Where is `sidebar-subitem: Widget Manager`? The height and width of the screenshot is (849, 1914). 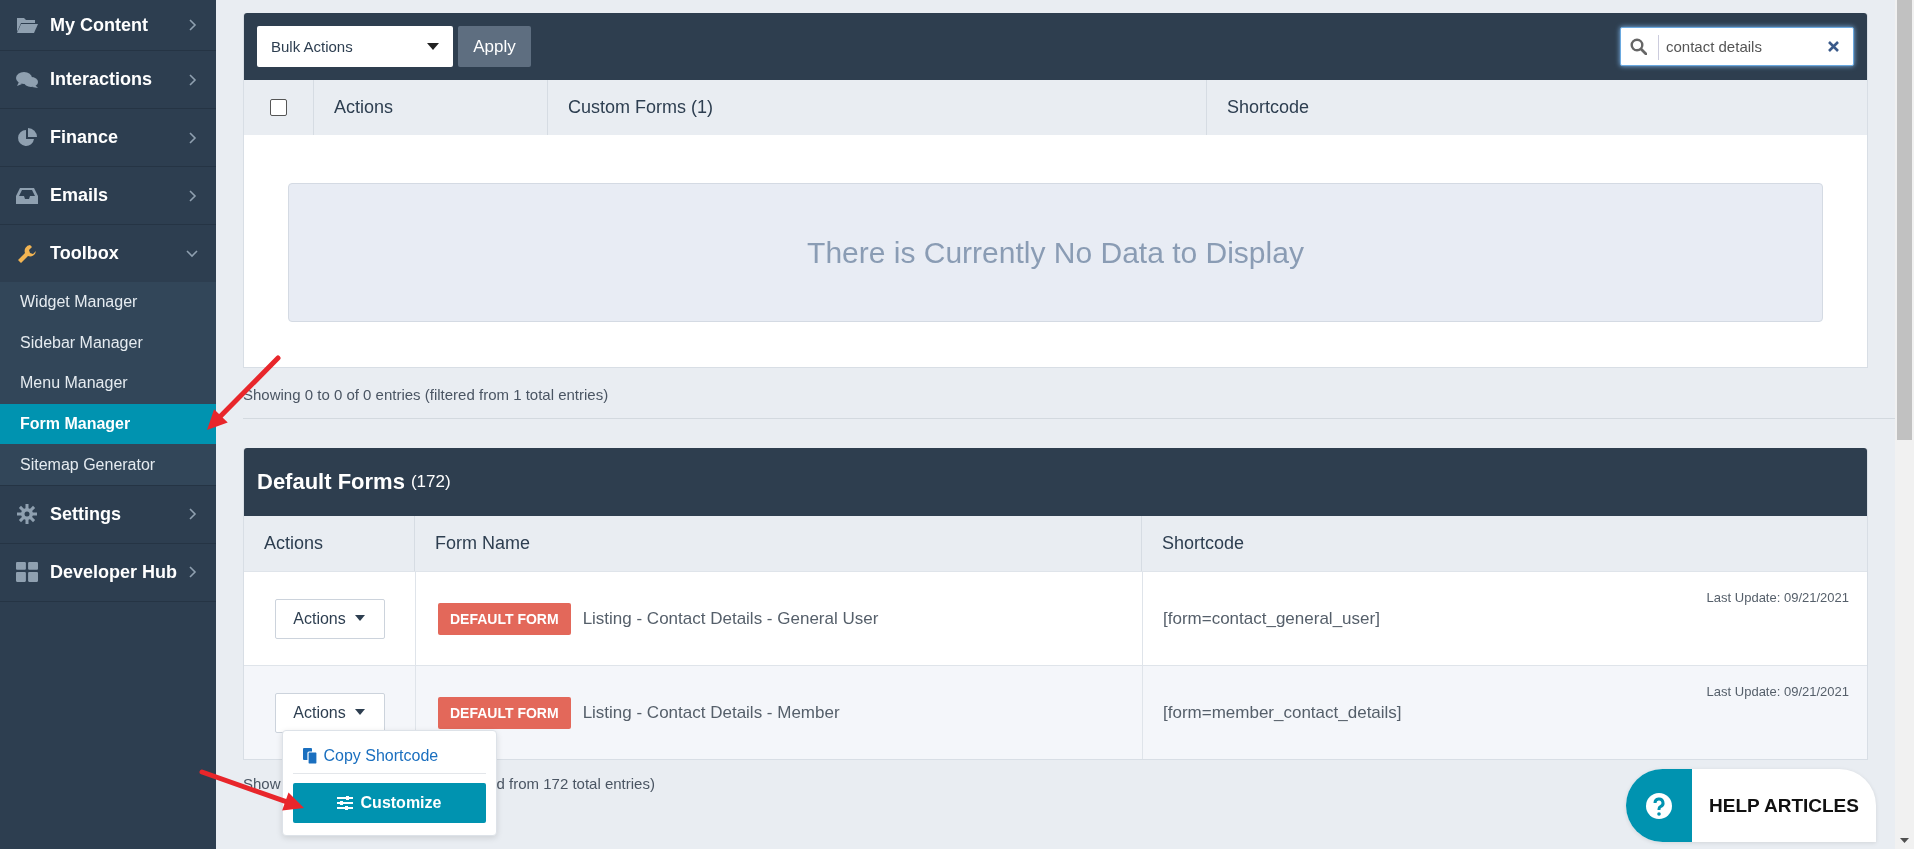 sidebar-subitem: Widget Manager is located at coordinates (108, 302).